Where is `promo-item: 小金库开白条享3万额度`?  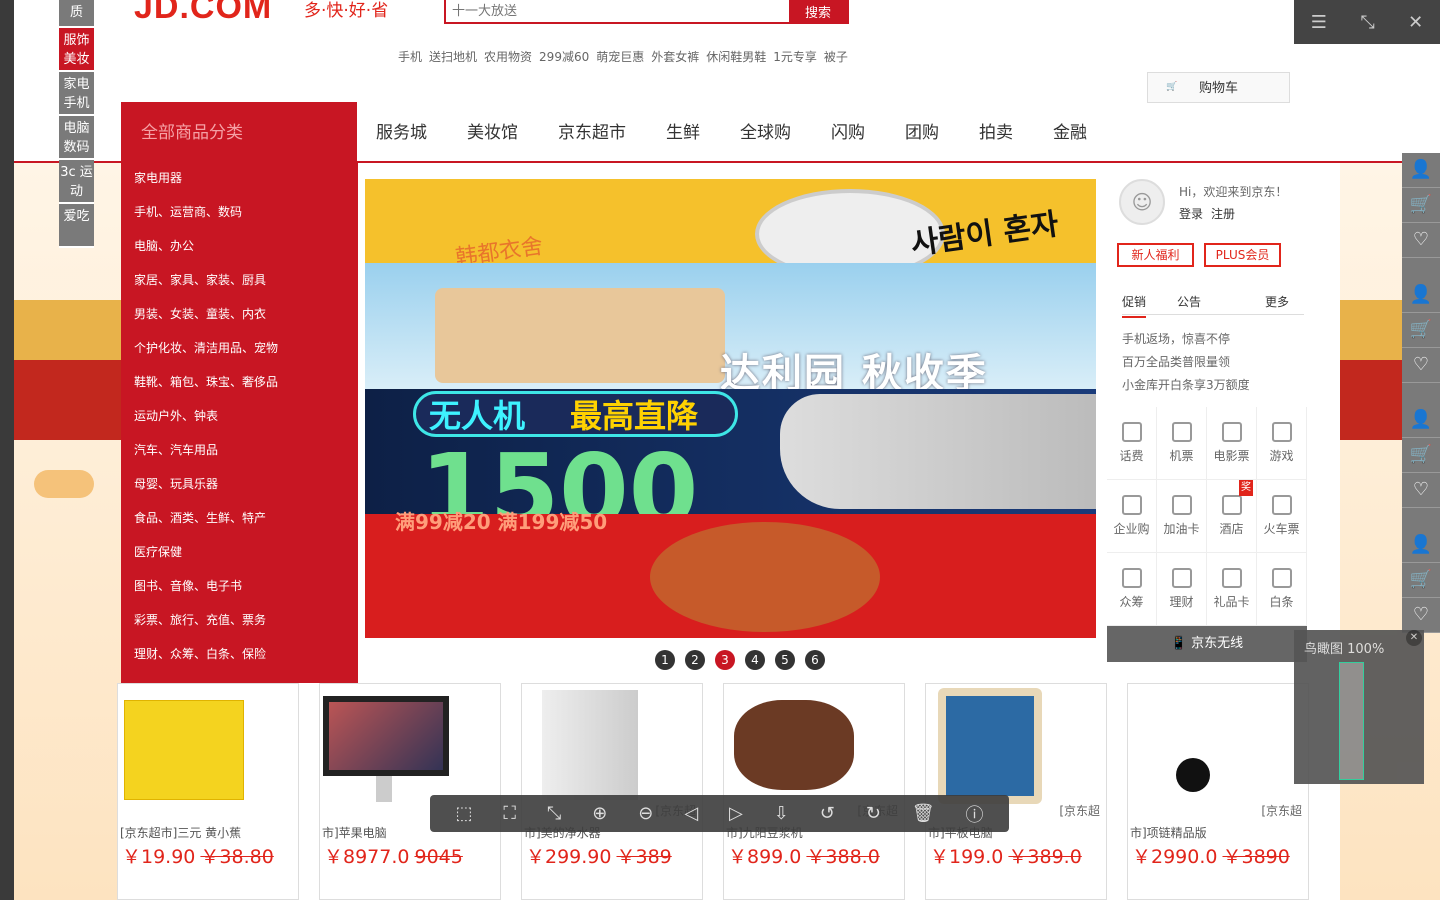
promo-item: 小金库开白条享3万额度 is located at coordinates (1186, 385).